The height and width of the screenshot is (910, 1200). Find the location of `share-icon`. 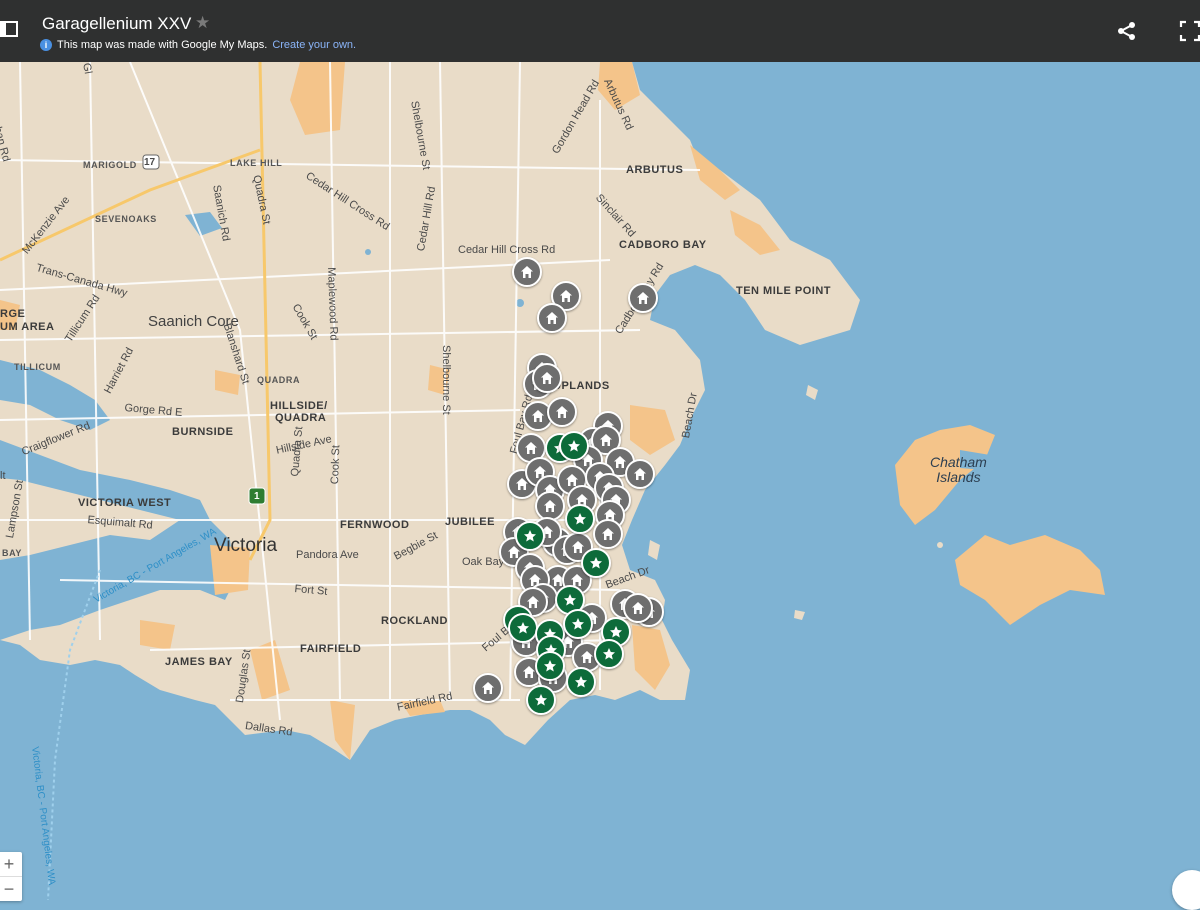

share-icon is located at coordinates (1127, 31).